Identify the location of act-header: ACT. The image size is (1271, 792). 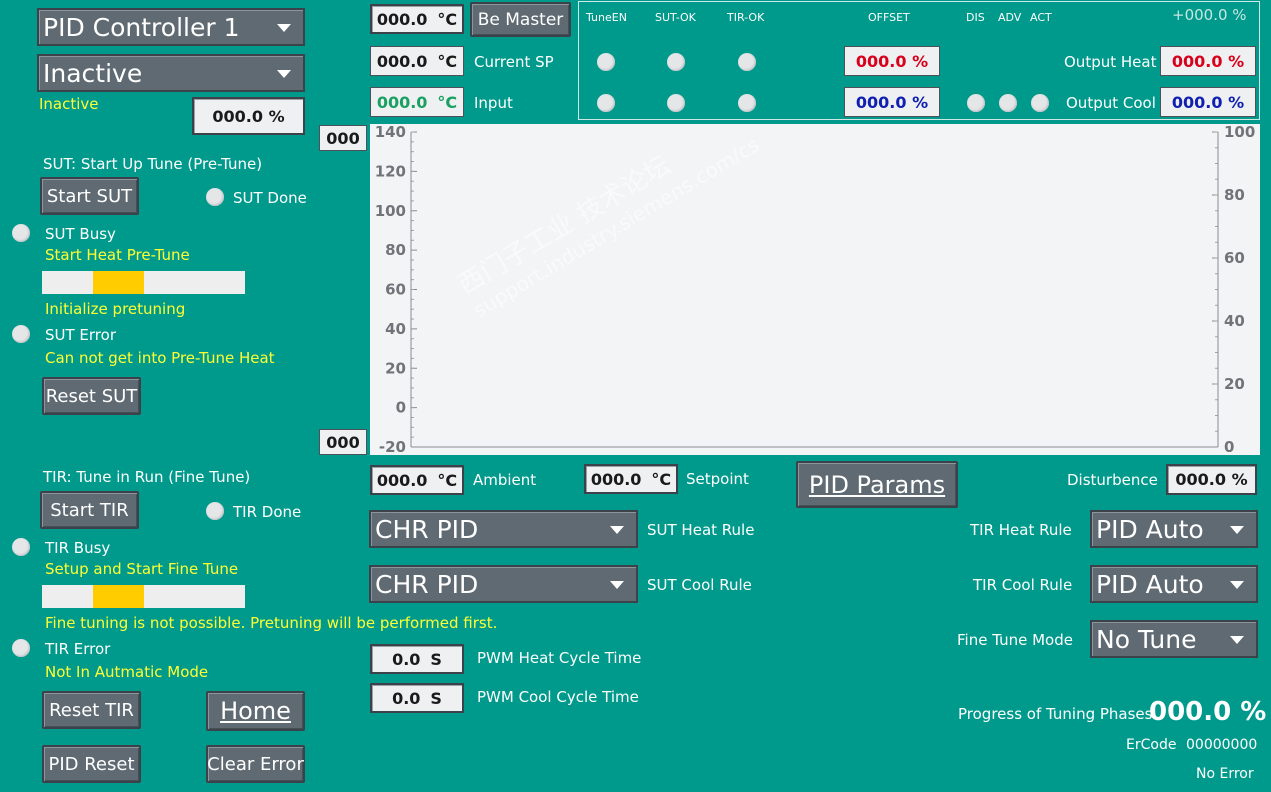
(1041, 17).